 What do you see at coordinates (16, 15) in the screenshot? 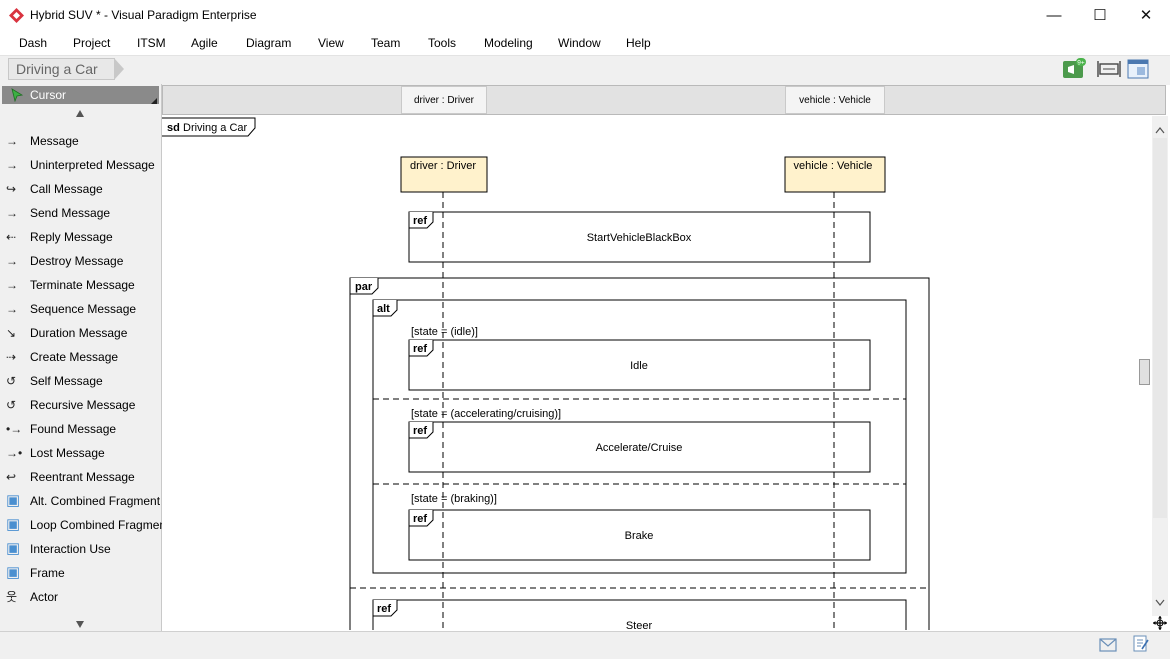
I see `app-logo-icon` at bounding box center [16, 15].